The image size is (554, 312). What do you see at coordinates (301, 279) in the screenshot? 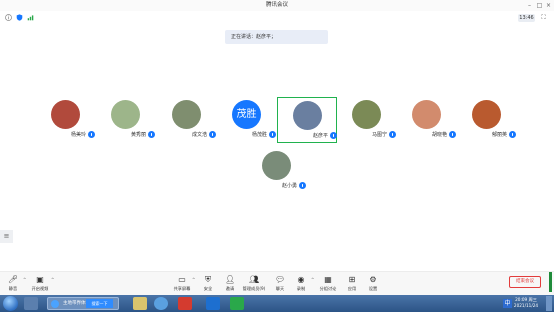
I see `record-icon: ◉` at bounding box center [301, 279].